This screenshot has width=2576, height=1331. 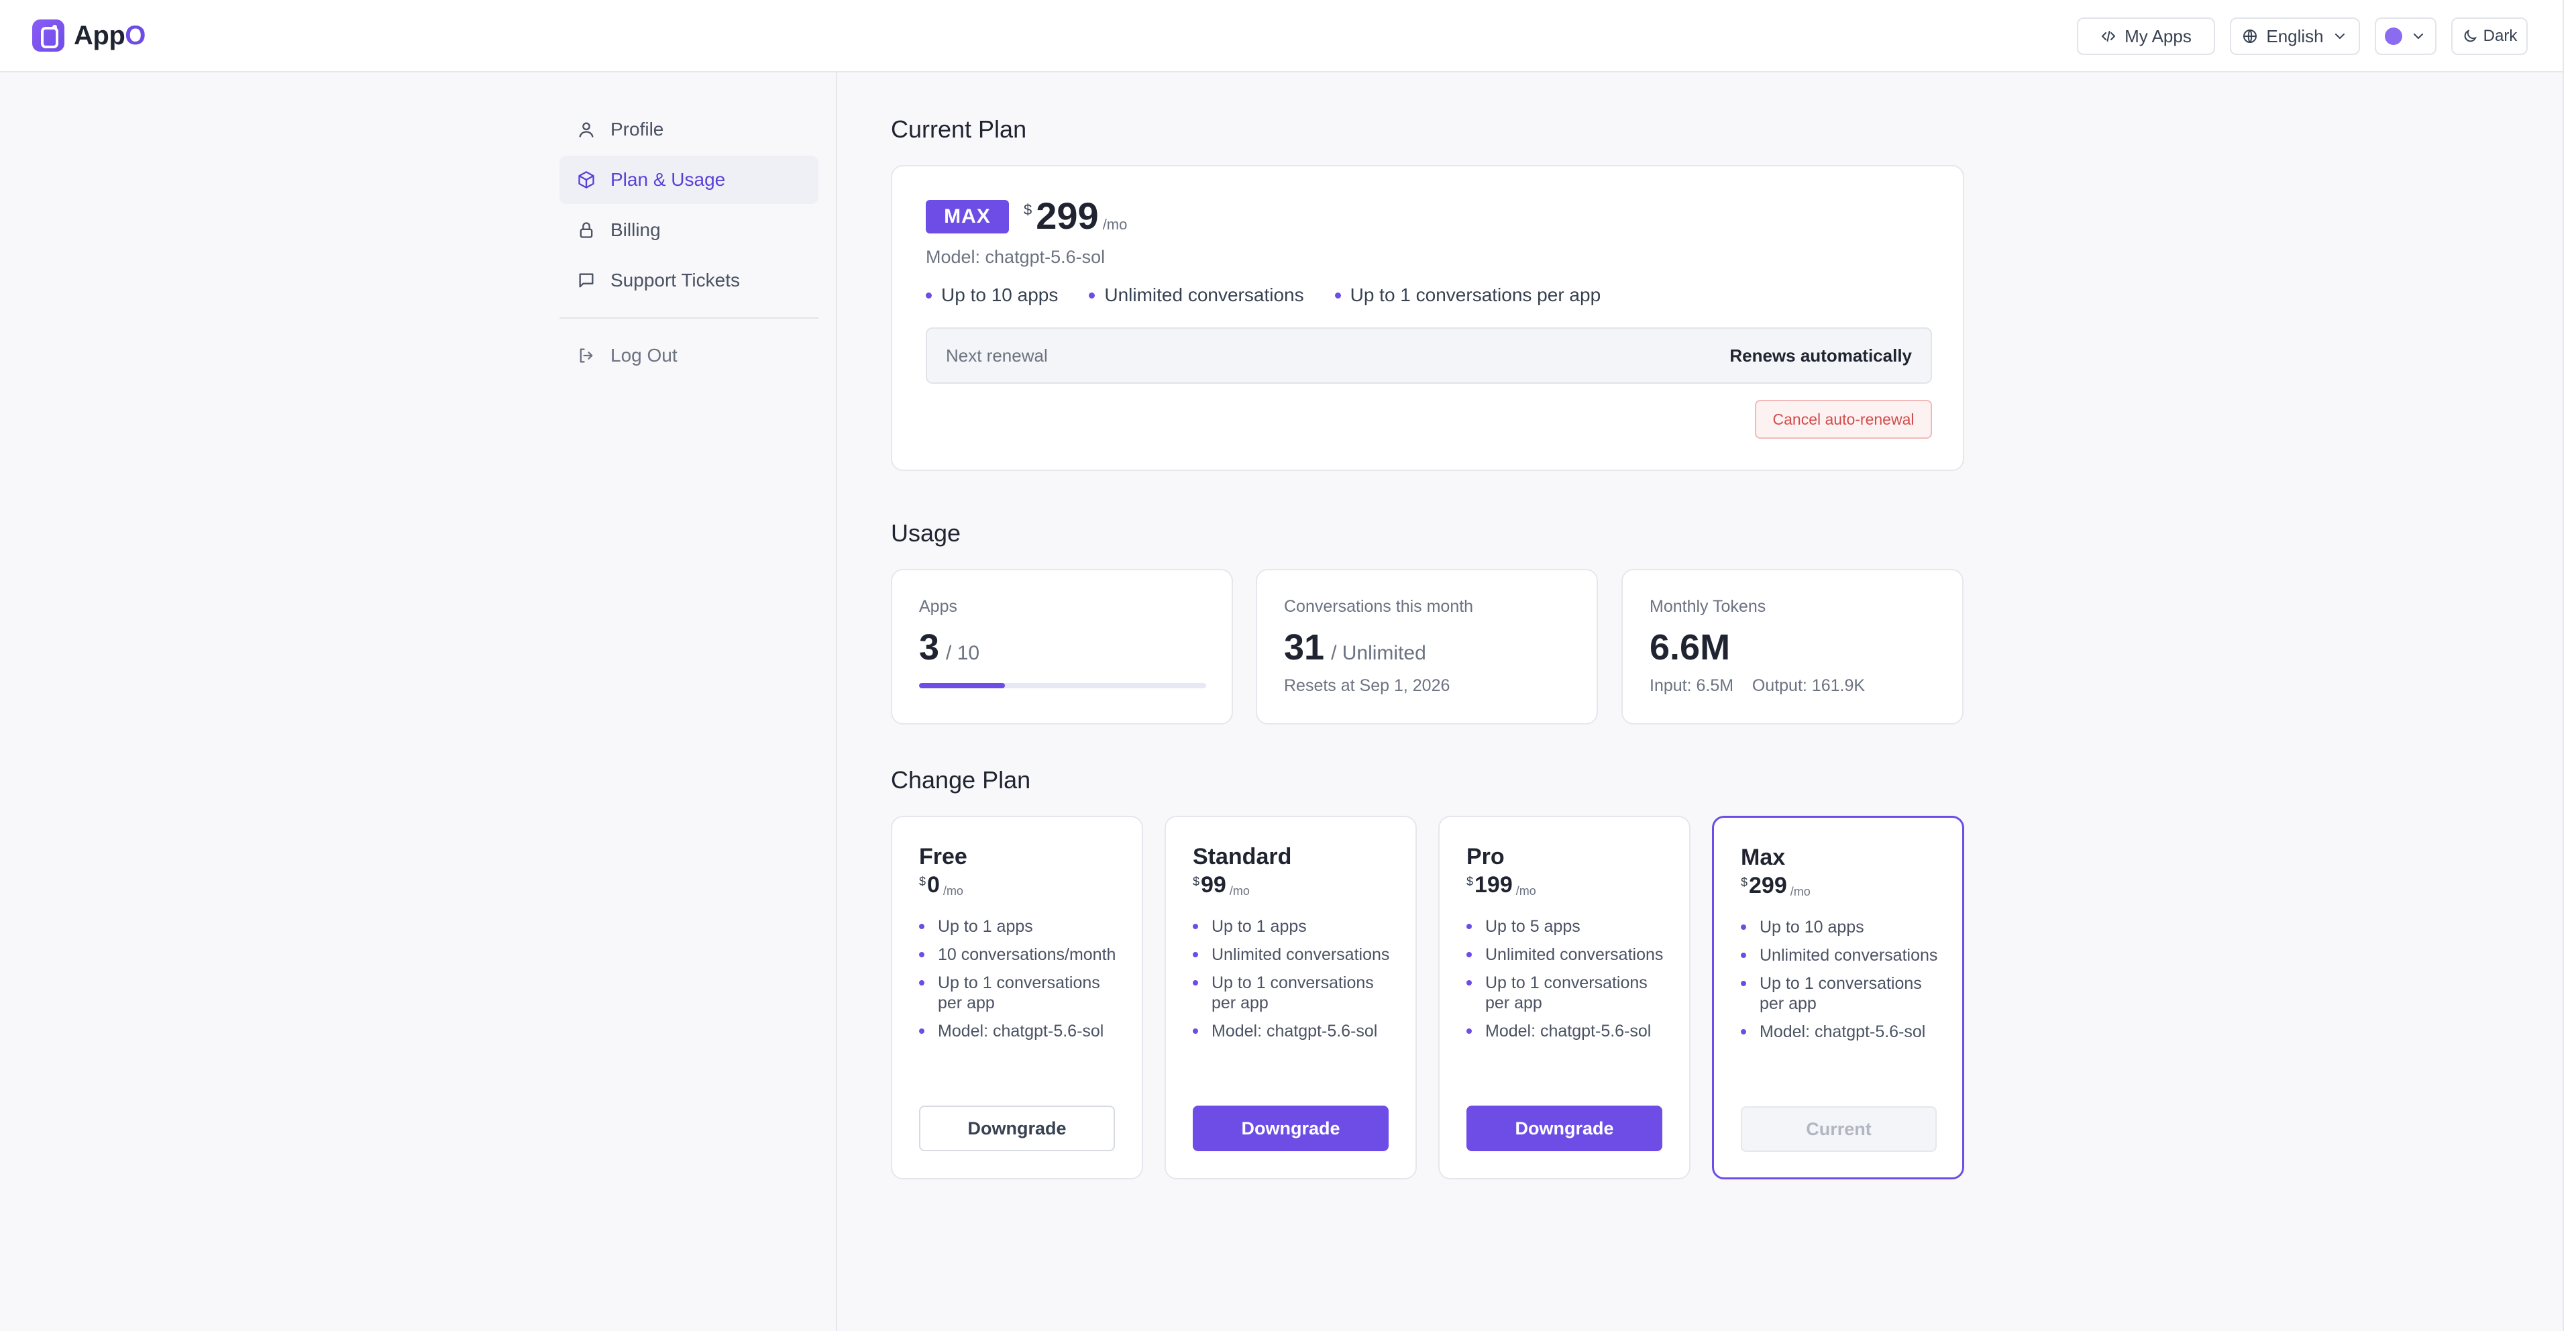 What do you see at coordinates (89, 35) in the screenshot?
I see `app-logo: AppO` at bounding box center [89, 35].